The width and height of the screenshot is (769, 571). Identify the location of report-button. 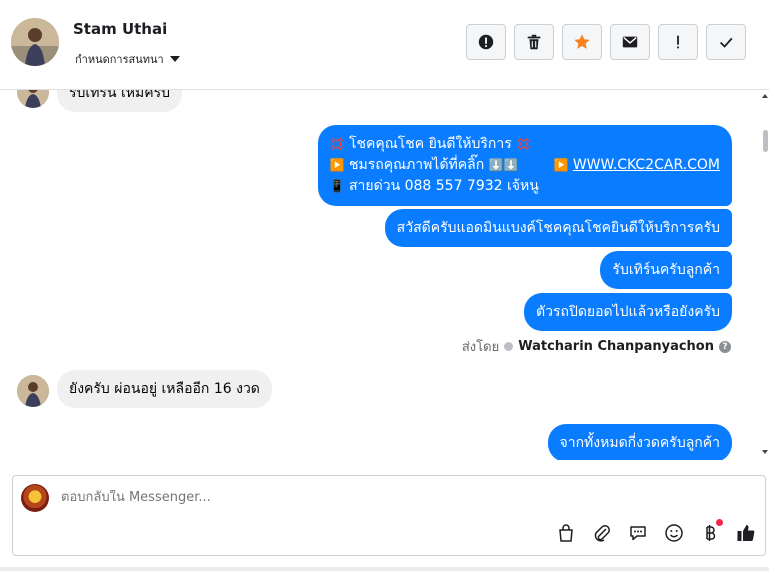
(486, 42).